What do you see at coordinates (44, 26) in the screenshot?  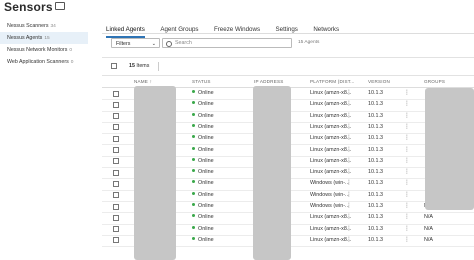 I see `sidebar-item-nessus-scanners: Nessus Scanners 34` at bounding box center [44, 26].